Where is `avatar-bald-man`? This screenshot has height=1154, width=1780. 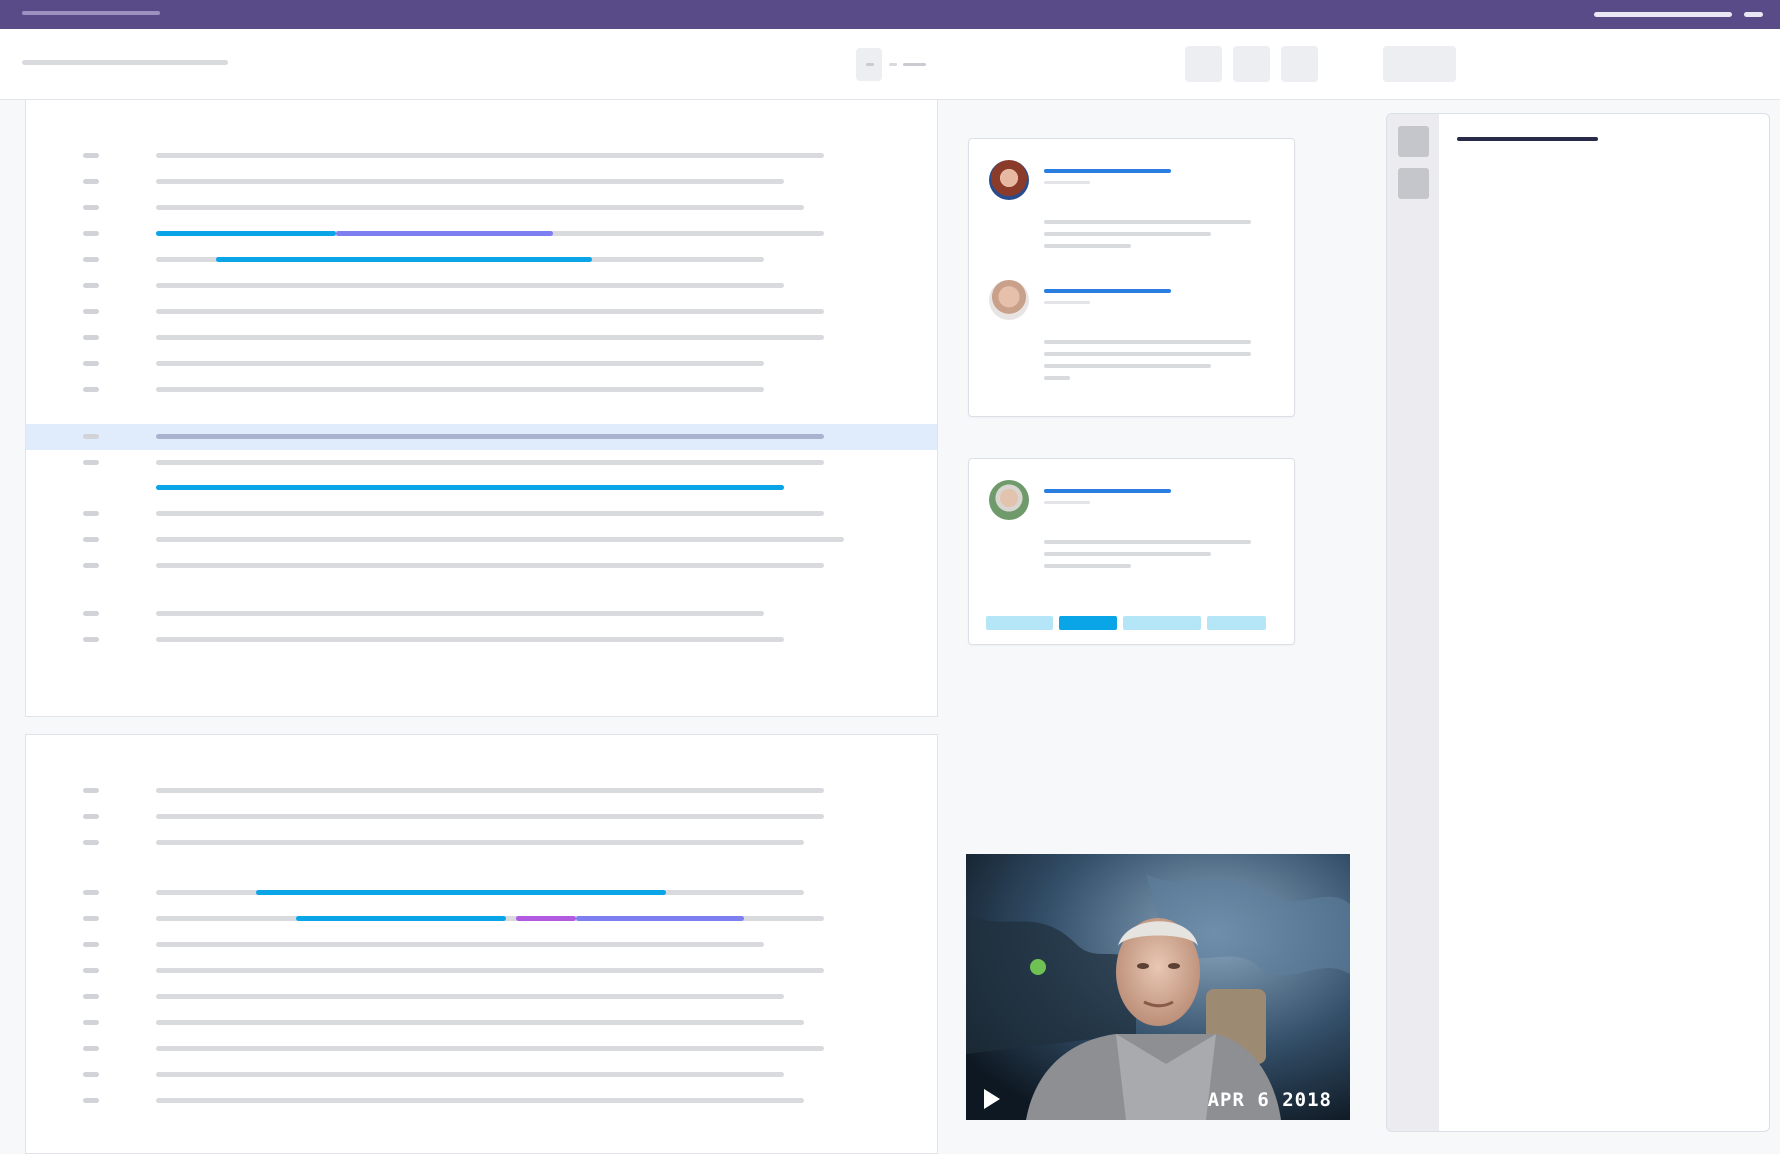 avatar-bald-man is located at coordinates (1009, 300).